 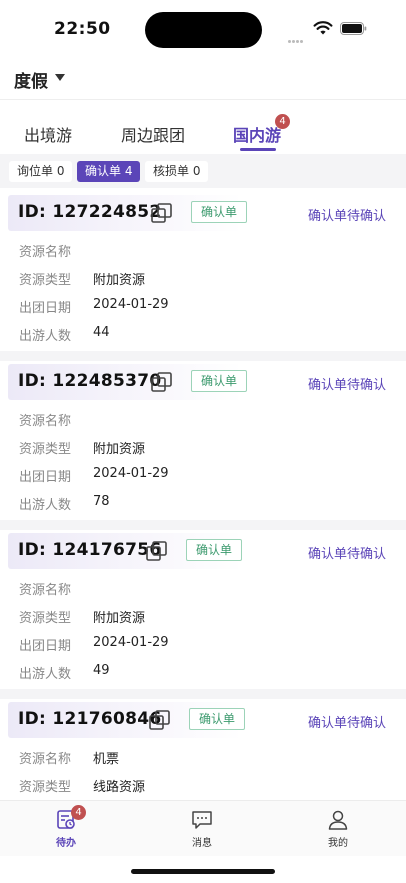 I want to click on sub-tabs: 询位单 0 确认单 4 核损单 0, so click(x=203, y=171).